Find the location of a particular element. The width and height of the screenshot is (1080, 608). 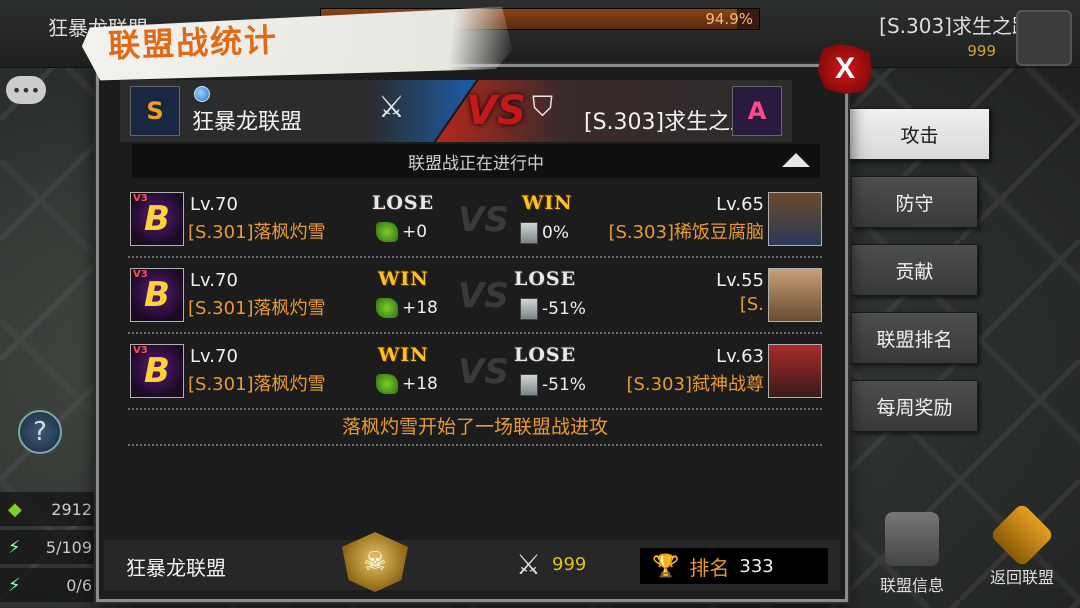

side-stat-gems: ◆ 2912 is located at coordinates (49, 509).